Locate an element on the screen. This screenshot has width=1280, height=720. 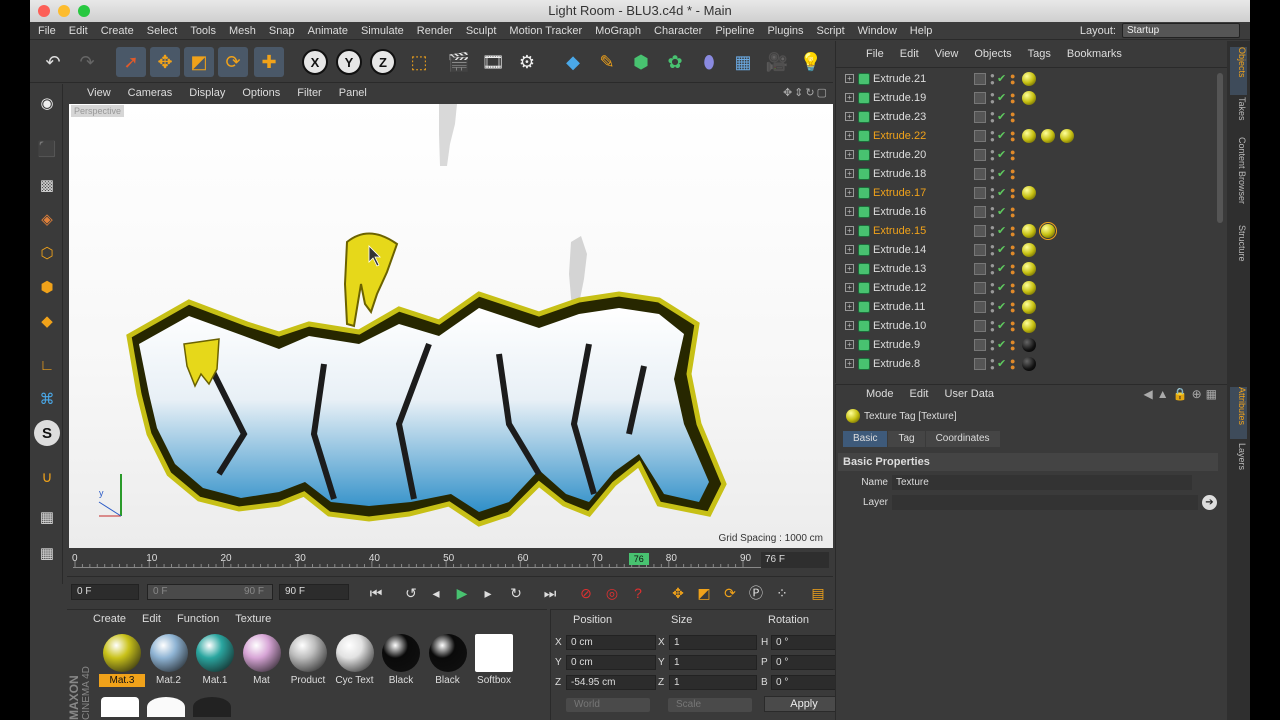
preview-range-slider: 0 F 90 F is located at coordinates (210, 592).